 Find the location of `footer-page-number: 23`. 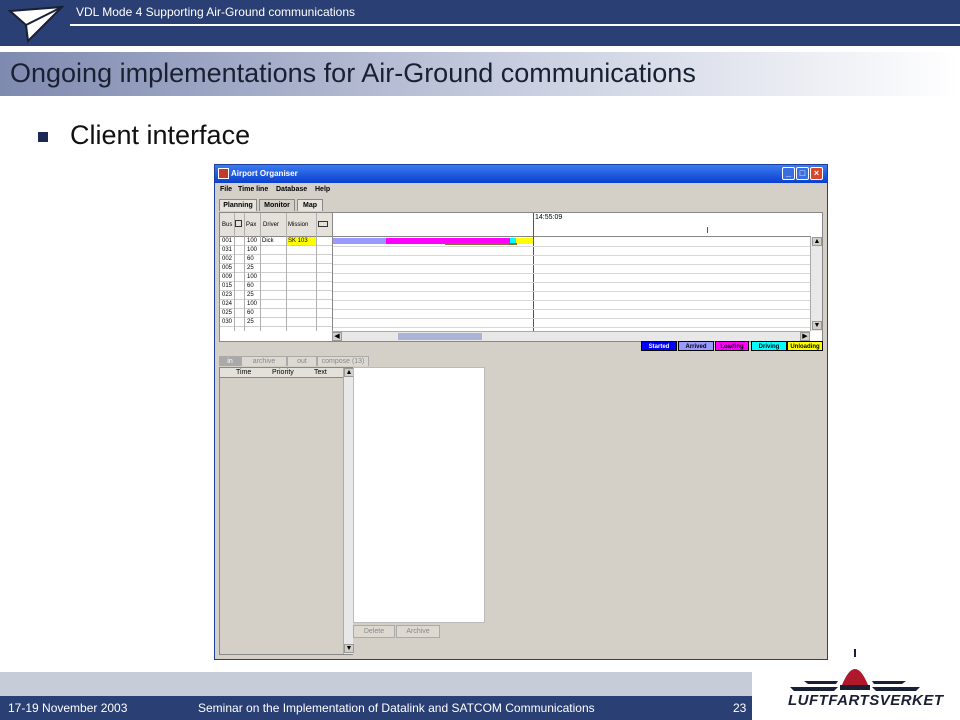

footer-page-number: 23 is located at coordinates (740, 708).